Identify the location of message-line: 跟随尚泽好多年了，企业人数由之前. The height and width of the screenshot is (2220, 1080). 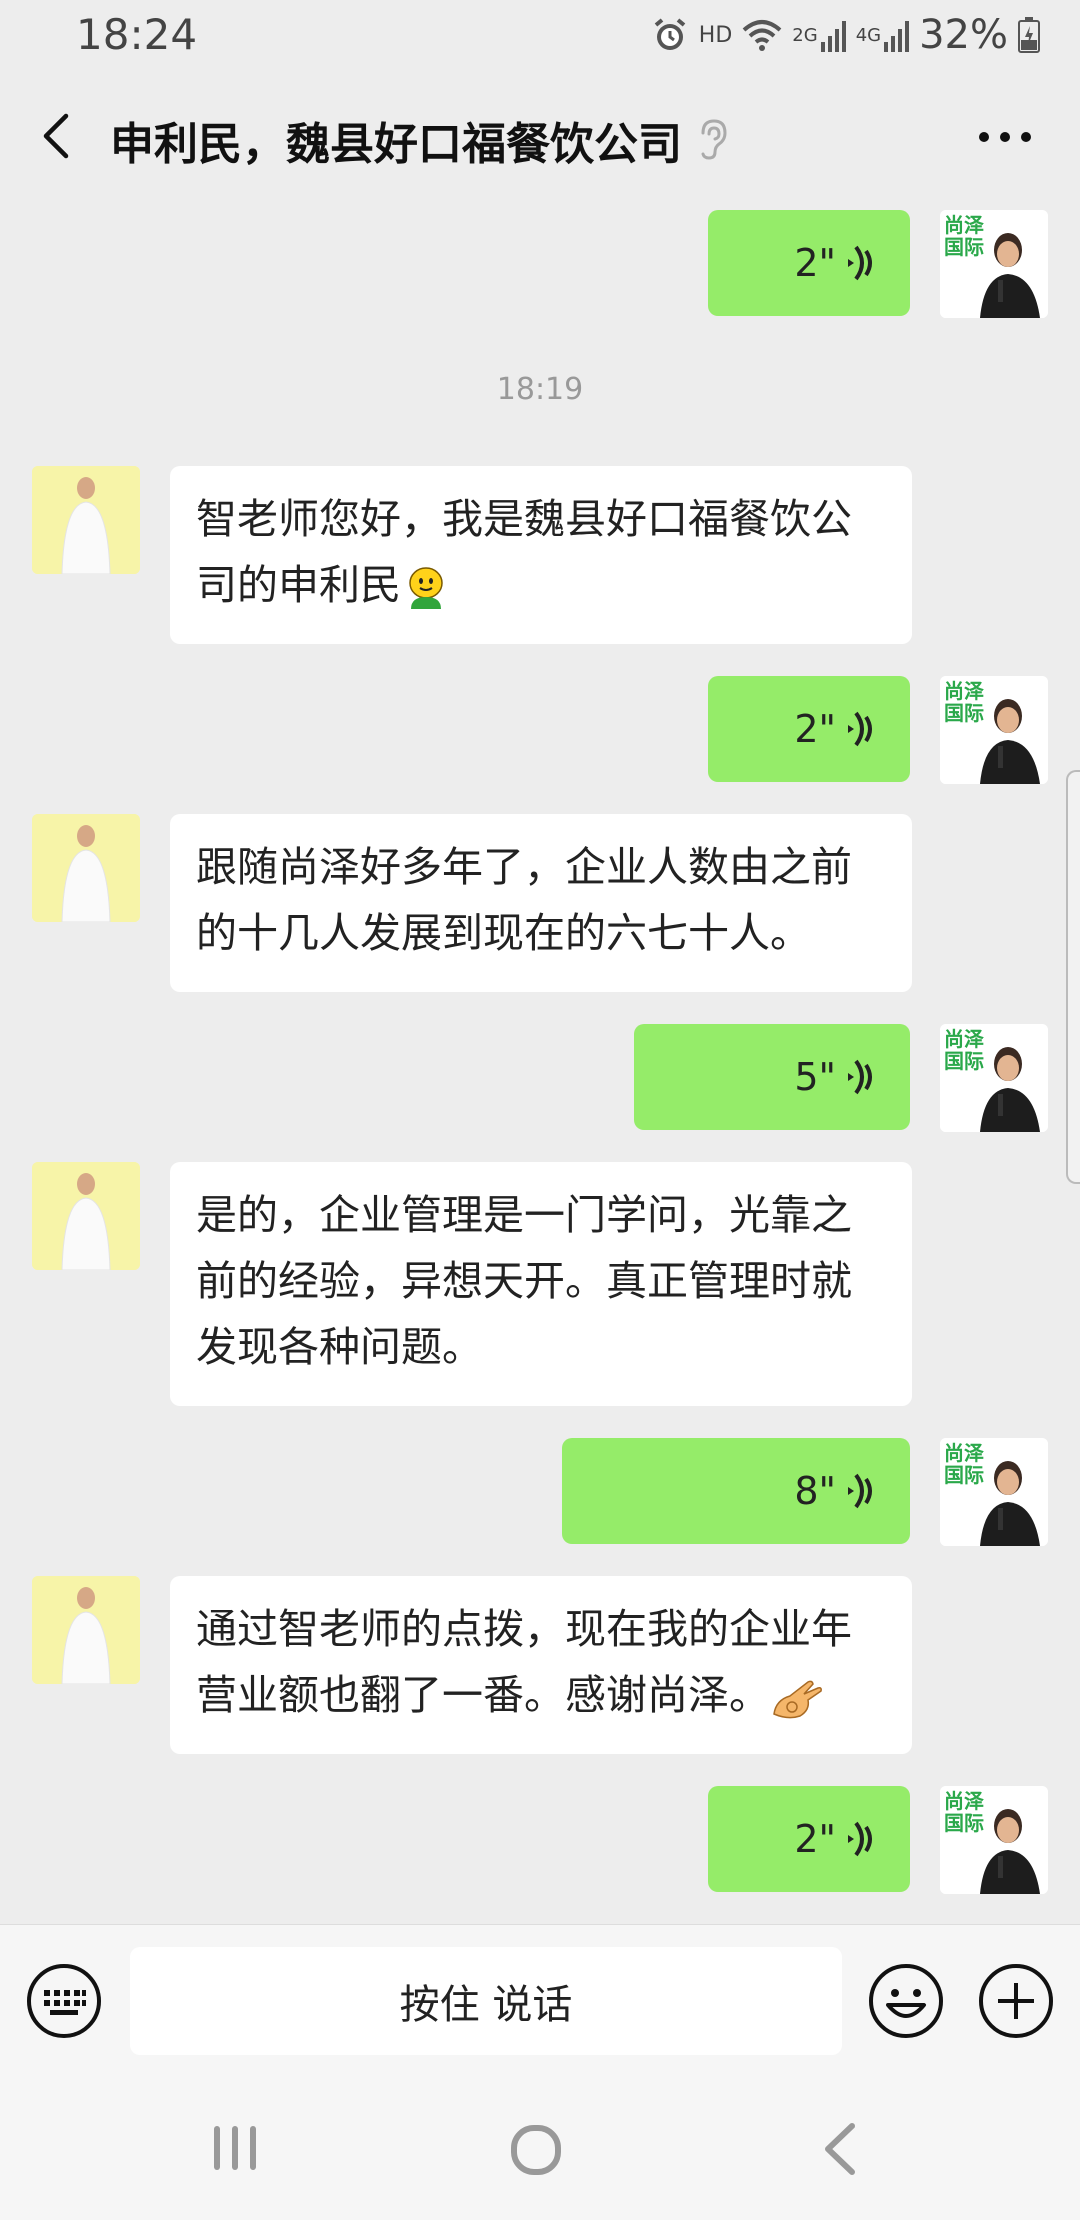
(524, 867).